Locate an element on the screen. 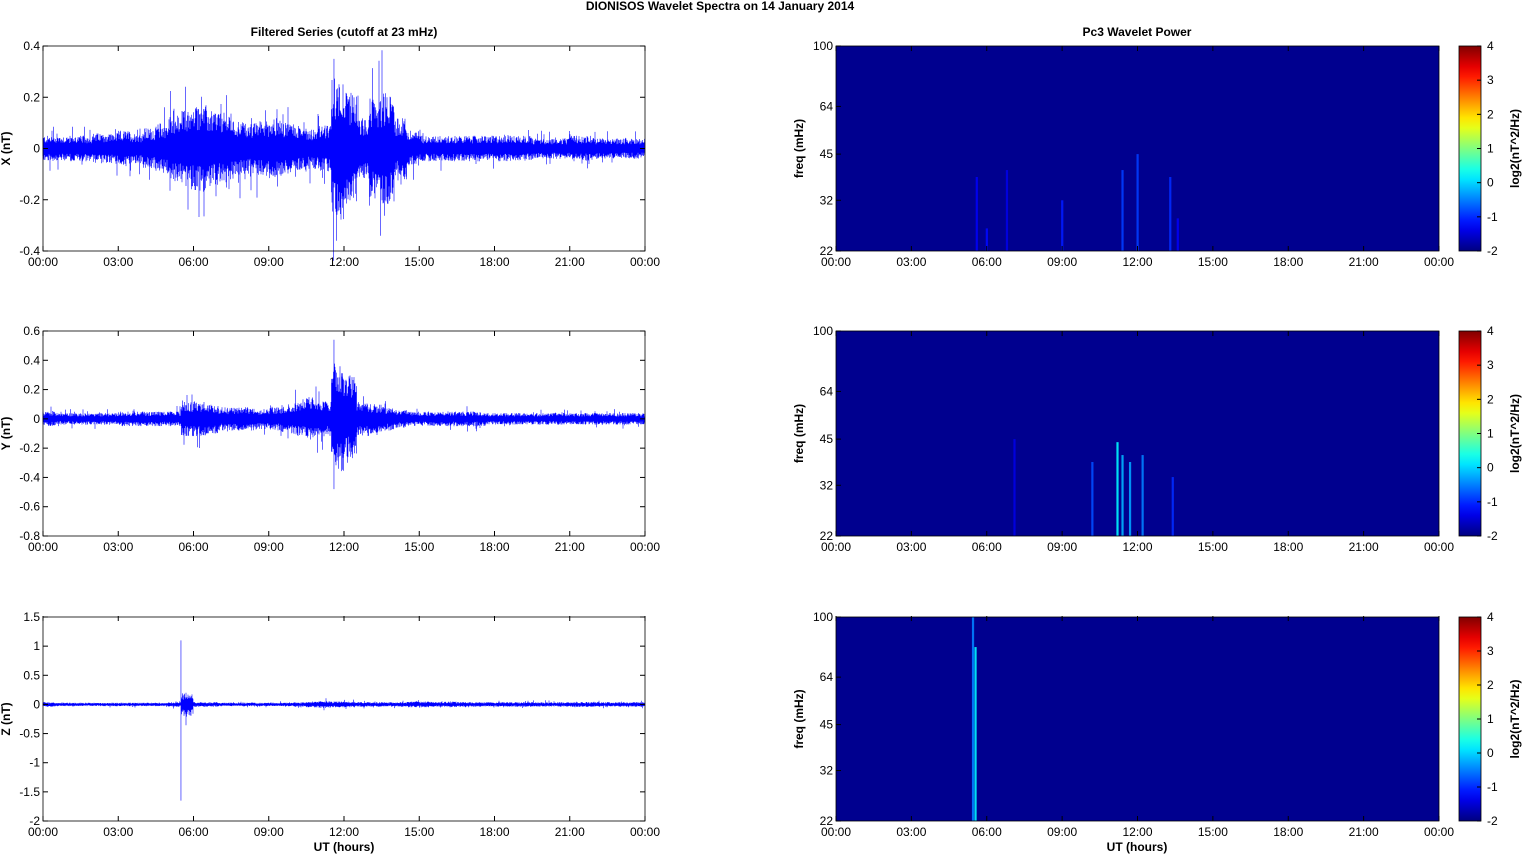 The width and height of the screenshot is (1525, 854). right-column-title: Pc3 Wavelet Power is located at coordinates (1137, 32).